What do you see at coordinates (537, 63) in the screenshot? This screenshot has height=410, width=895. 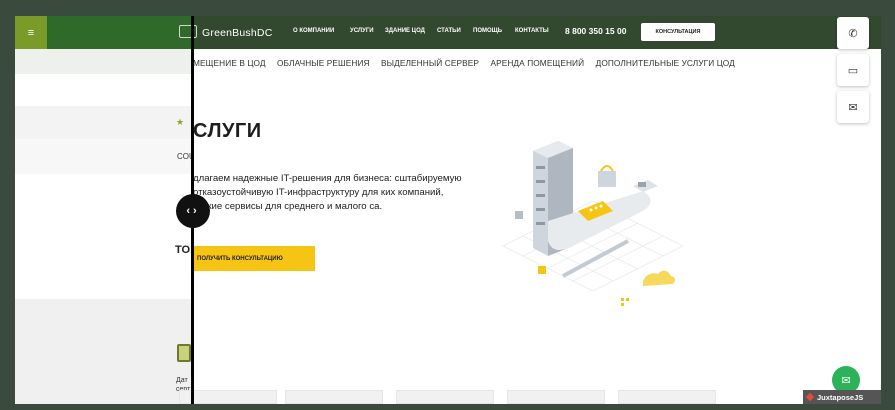 I see `subnav-item: АРЕНДА ПОМЕЩЕНИЙ` at bounding box center [537, 63].